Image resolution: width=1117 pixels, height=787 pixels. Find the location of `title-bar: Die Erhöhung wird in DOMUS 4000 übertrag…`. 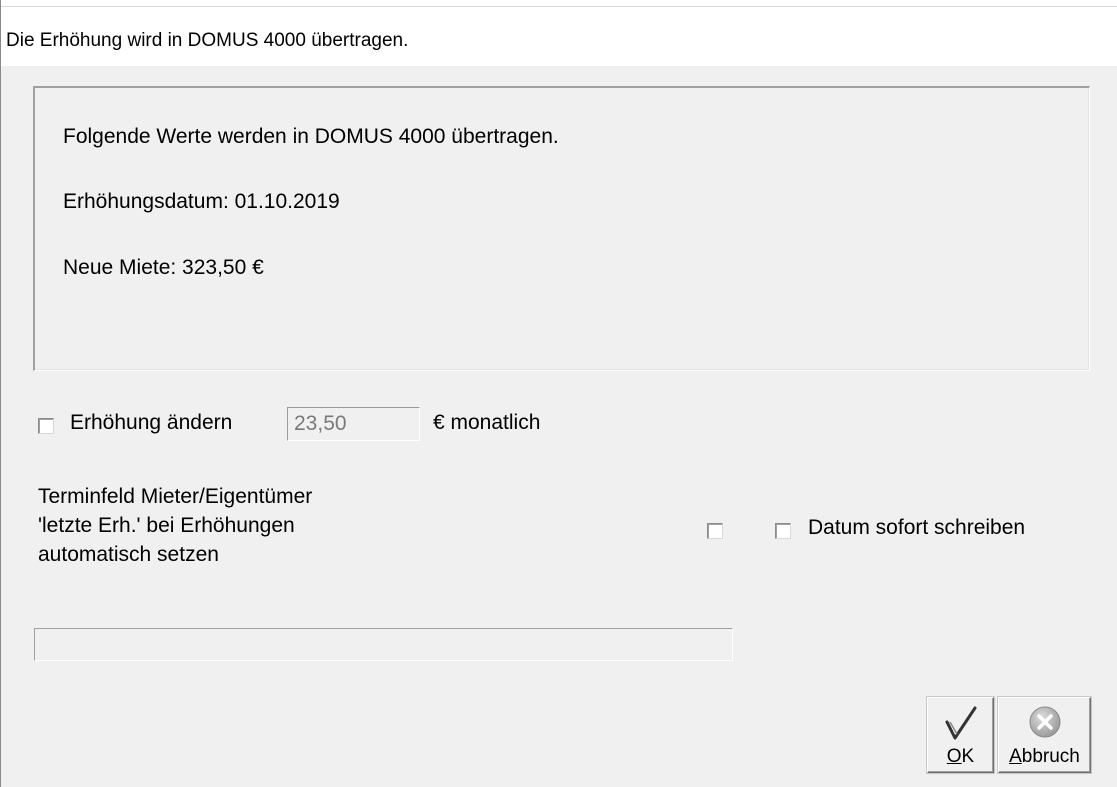

title-bar: Die Erhöhung wird in DOMUS 4000 übertrag… is located at coordinates (558, 33).